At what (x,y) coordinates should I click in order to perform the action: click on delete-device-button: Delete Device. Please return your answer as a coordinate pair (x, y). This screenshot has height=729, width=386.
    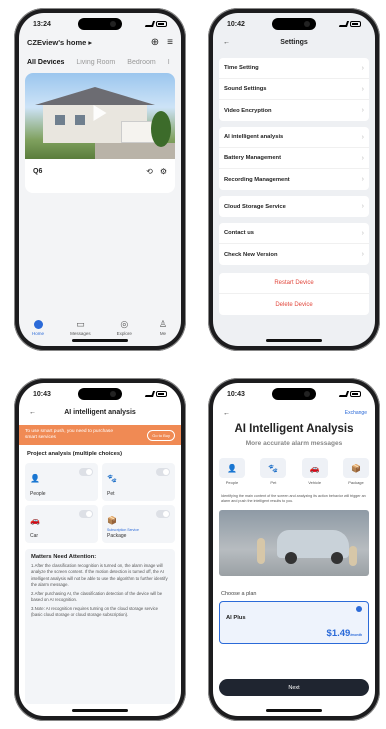
    Looking at the image, I should click on (294, 304).